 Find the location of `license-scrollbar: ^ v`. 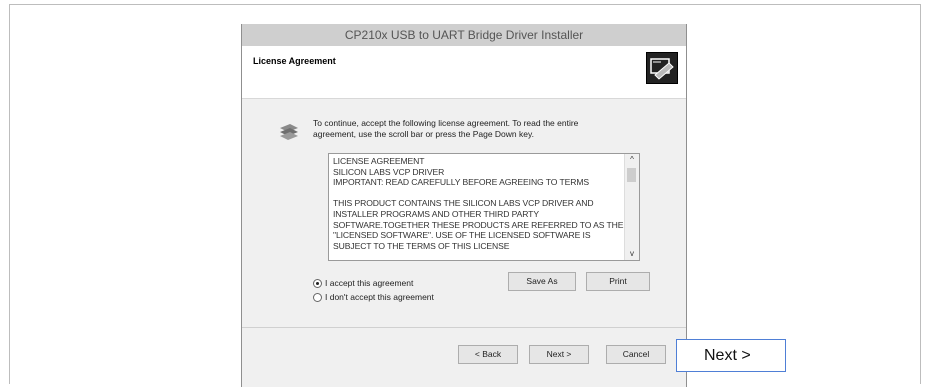

license-scrollbar: ^ v is located at coordinates (631, 207).